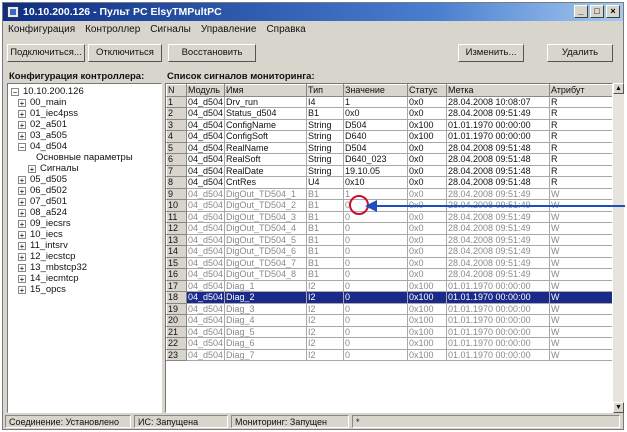 The height and width of the screenshot is (432, 627). I want to click on cell-time: 28.04.2008 10:08:07, so click(498, 101).